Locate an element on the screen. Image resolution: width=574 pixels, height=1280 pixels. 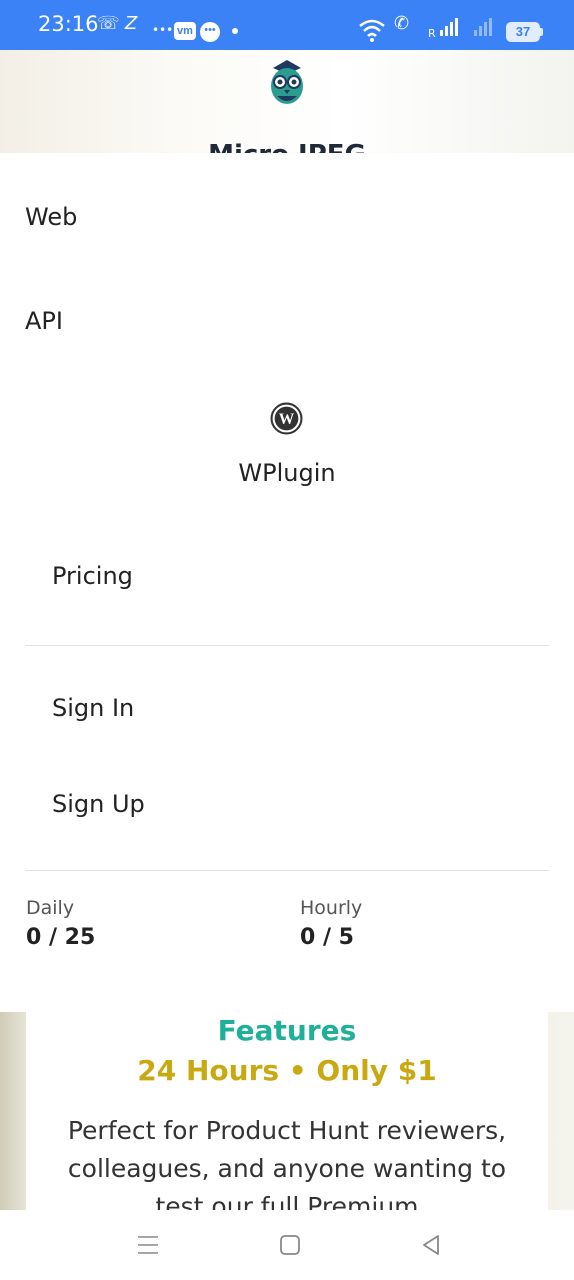
features-title: Features is located at coordinates (287, 1030).